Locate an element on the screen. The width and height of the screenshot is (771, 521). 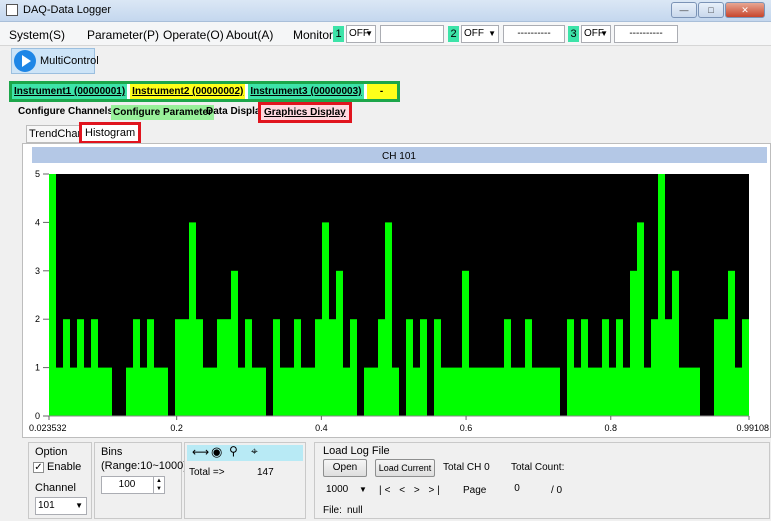
x-tick-label: 0.4 is located at coordinates (321, 428).